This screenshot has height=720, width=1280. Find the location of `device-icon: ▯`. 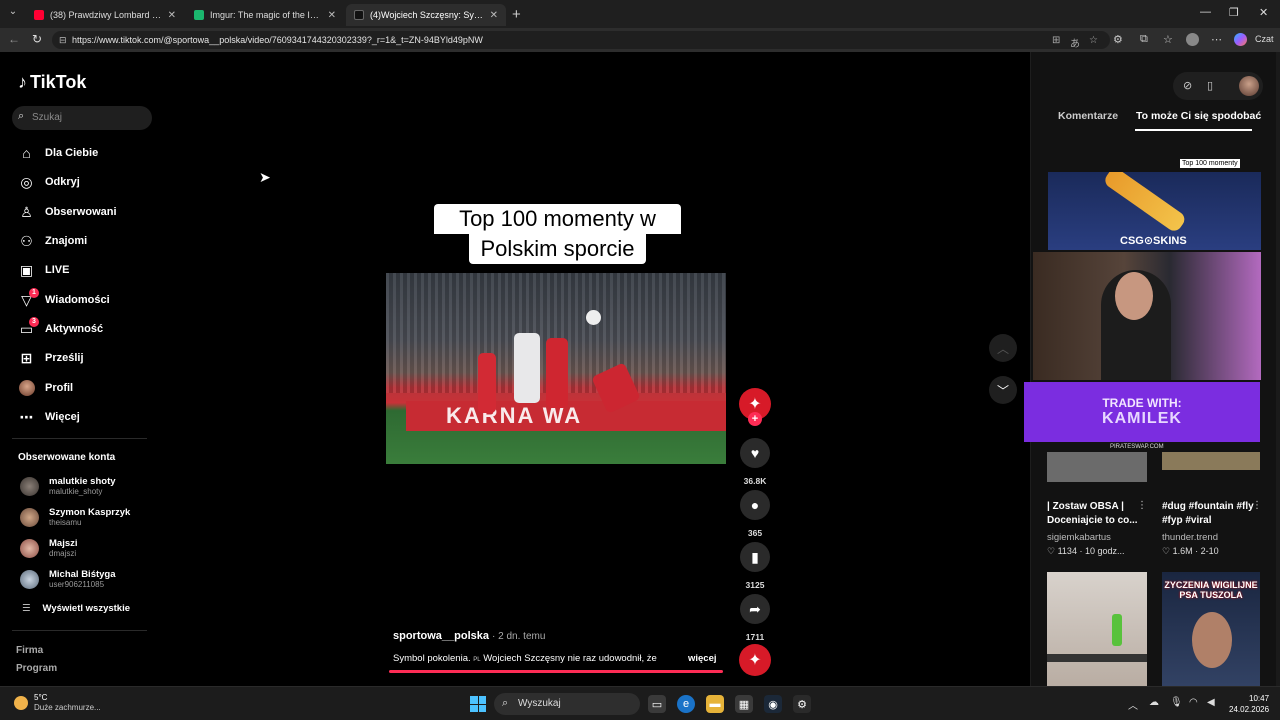

device-icon: ▯ is located at coordinates (1210, 85).